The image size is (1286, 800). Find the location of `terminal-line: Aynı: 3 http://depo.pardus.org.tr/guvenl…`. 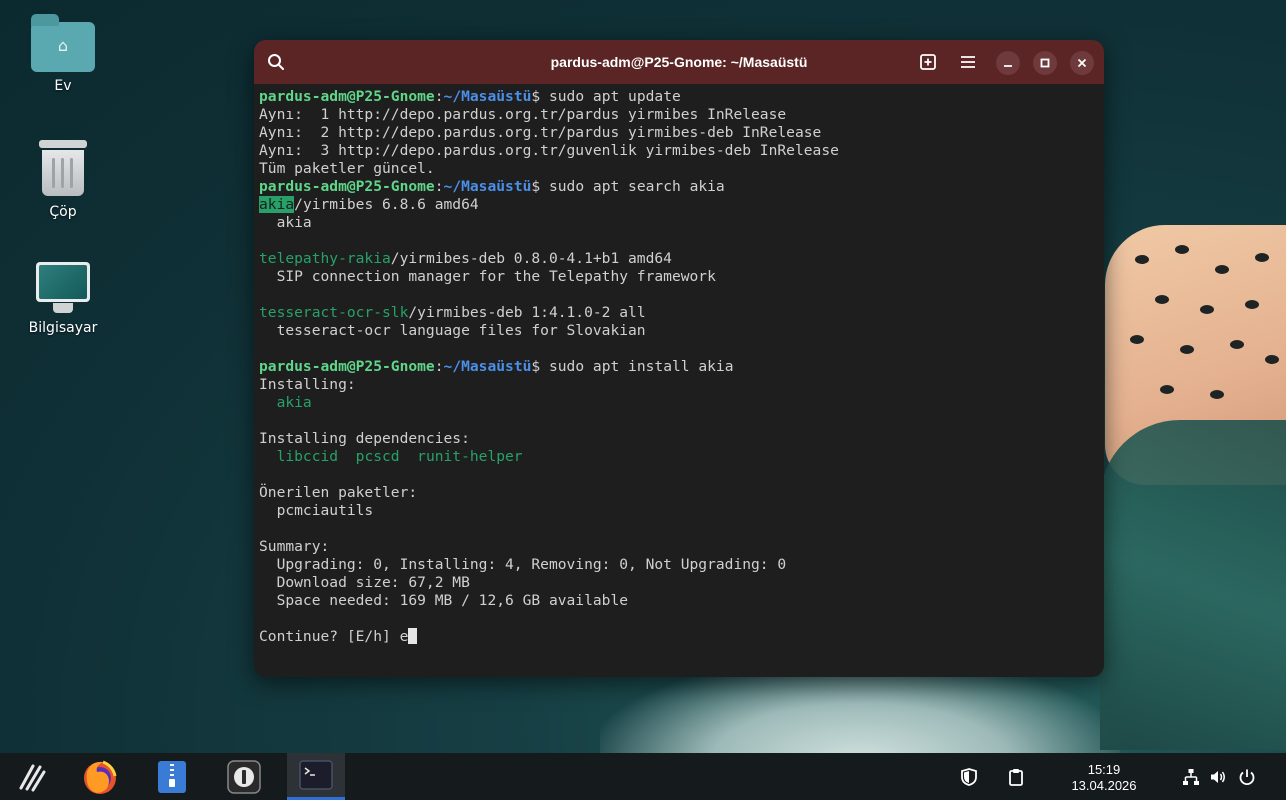

terminal-line: Aynı: 3 http://depo.pardus.org.tr/guvenl… is located at coordinates (549, 150).